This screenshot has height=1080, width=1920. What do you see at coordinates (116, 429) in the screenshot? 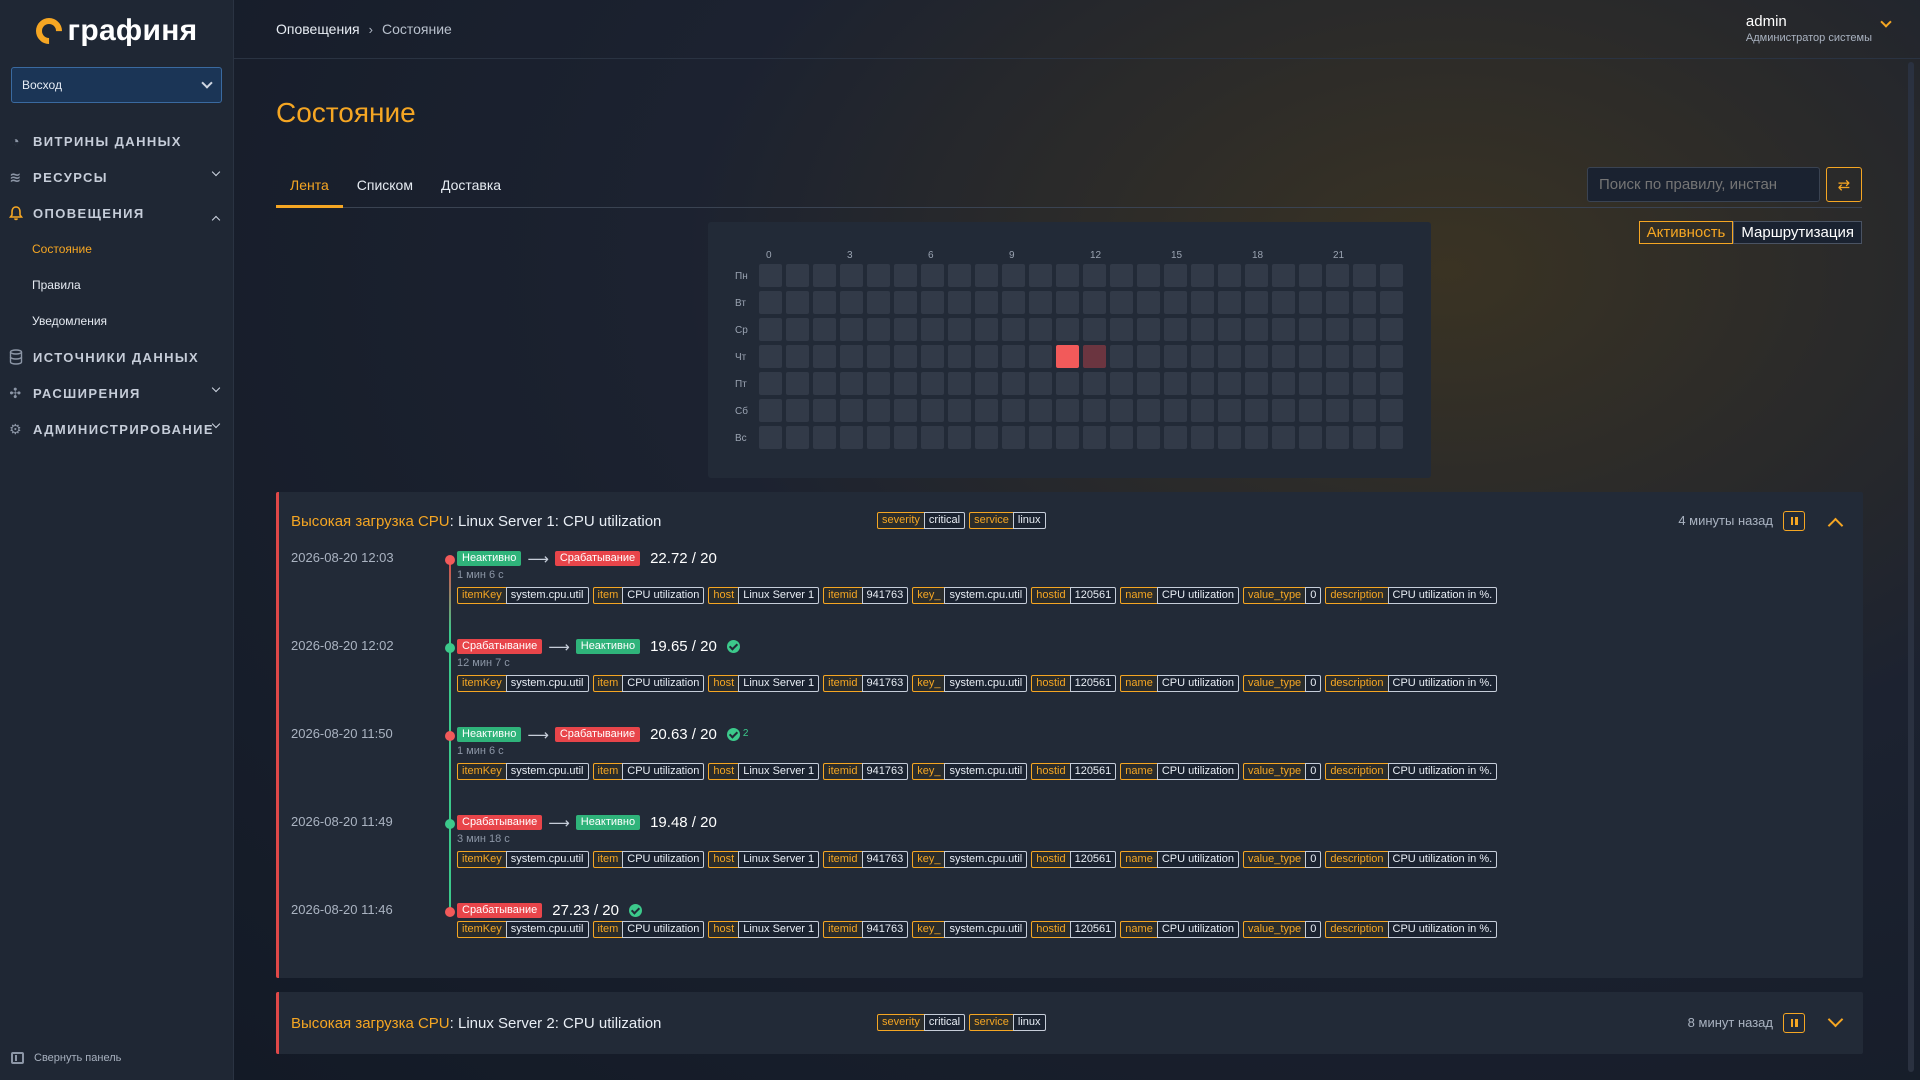
I see `sidebar-item-administration: ⚙ АДМИНИСТРИРОВАНИЕ` at bounding box center [116, 429].